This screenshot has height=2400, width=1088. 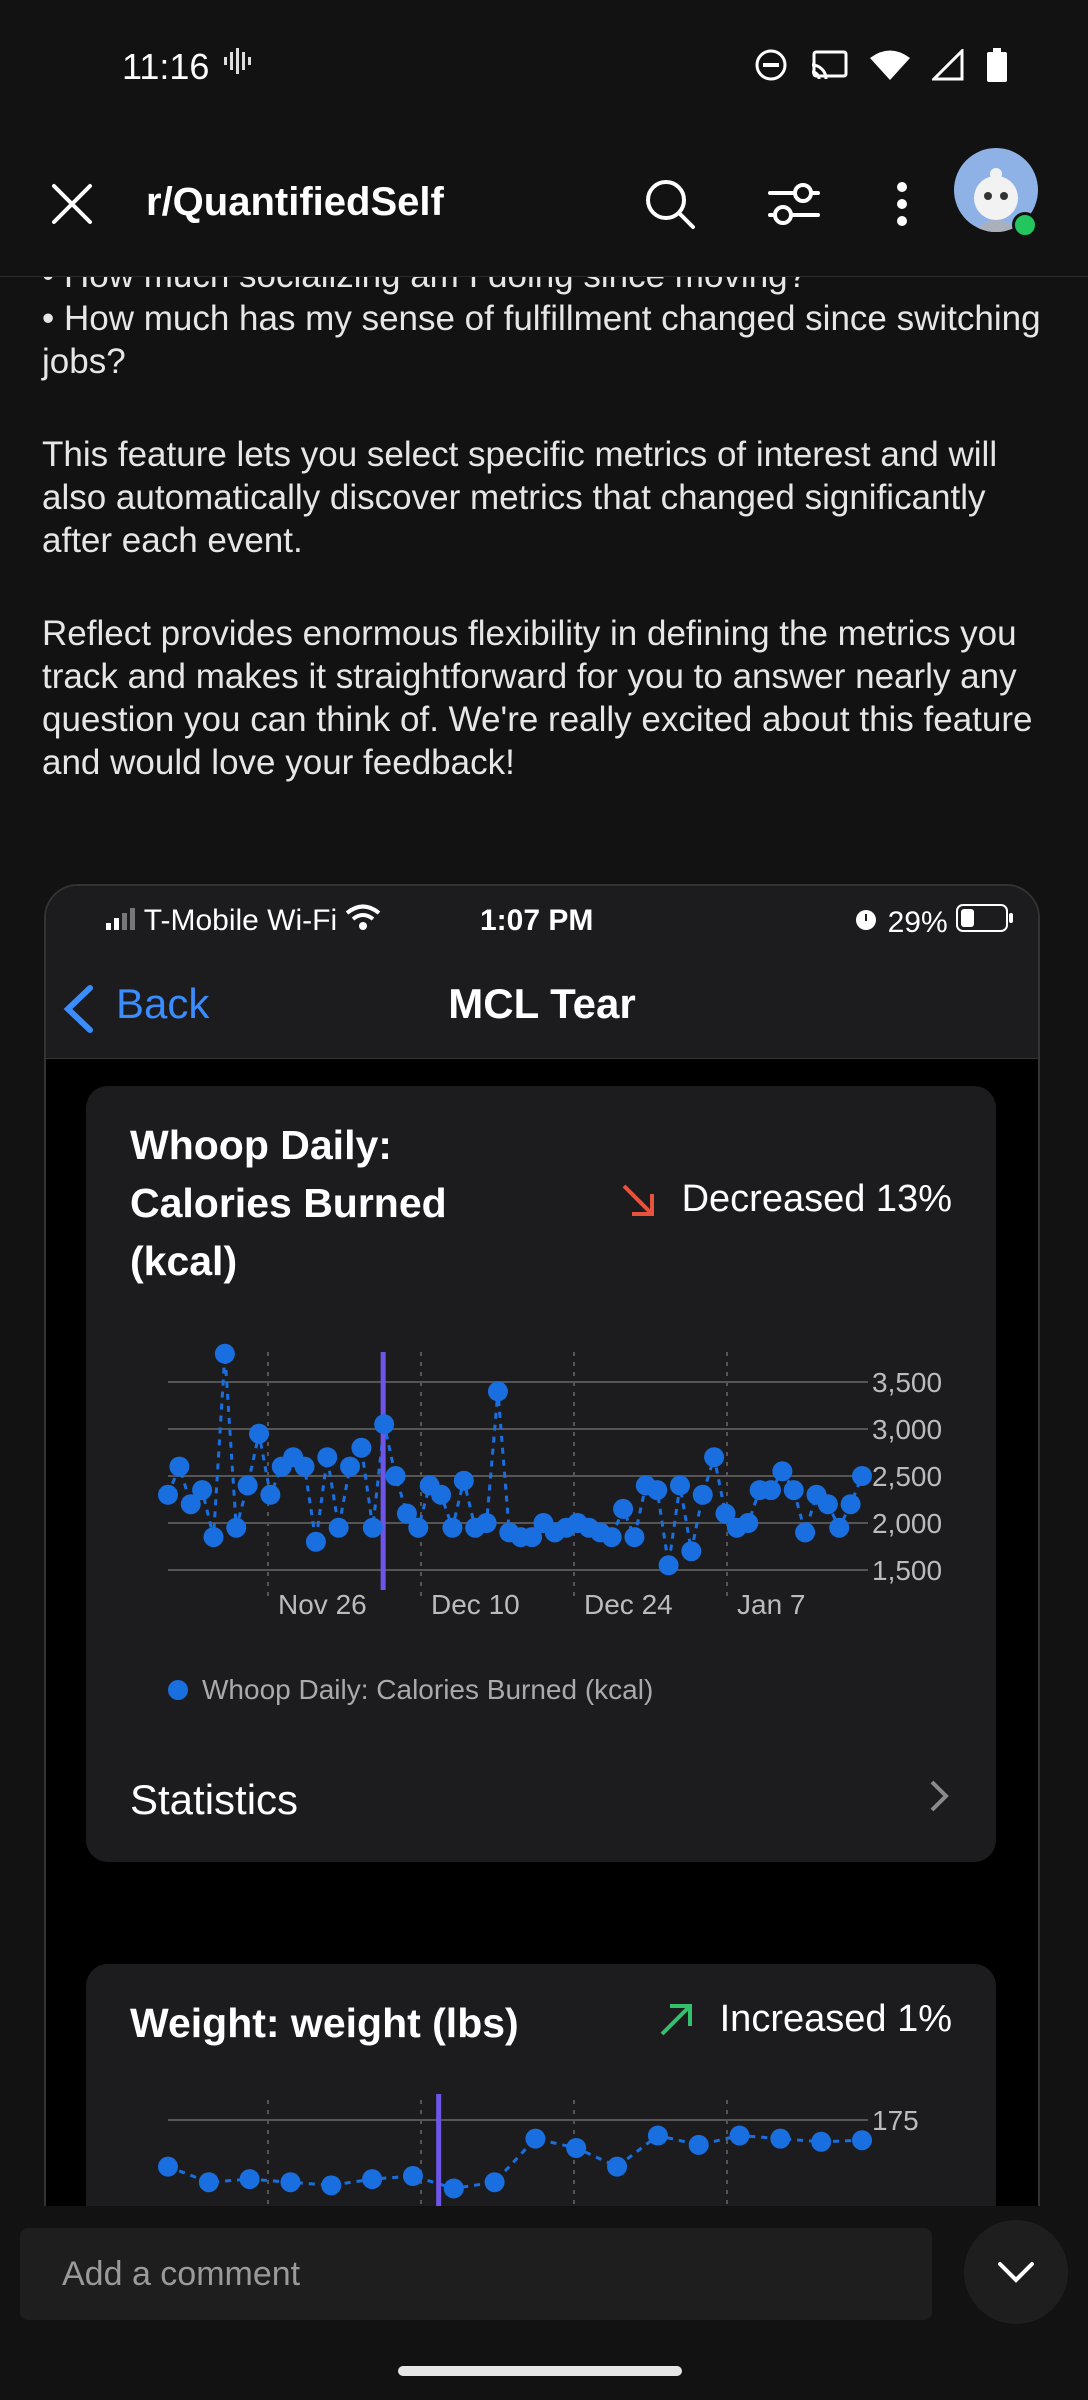 What do you see at coordinates (214, 1799) in the screenshot?
I see `statistics-label: Statistics` at bounding box center [214, 1799].